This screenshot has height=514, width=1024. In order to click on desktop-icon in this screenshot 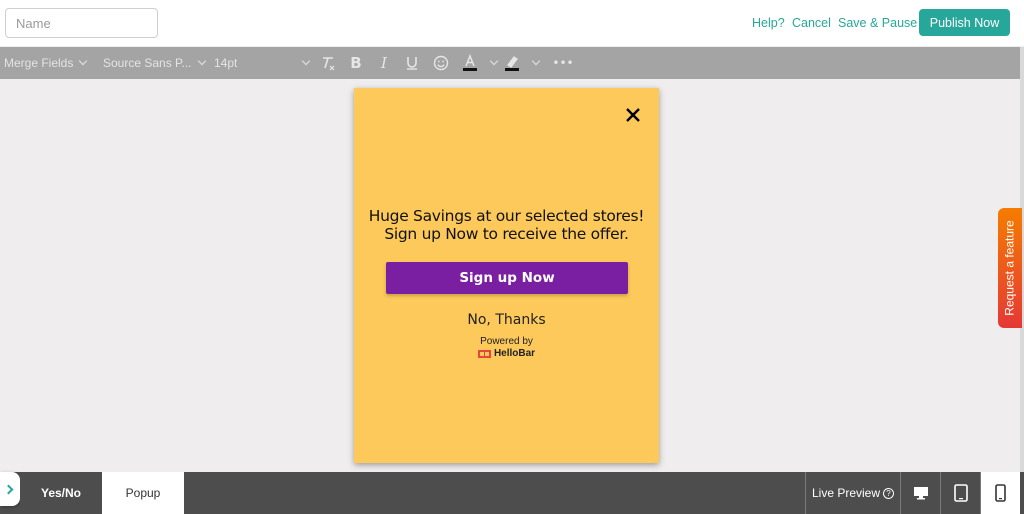, I will do `click(920, 493)`.